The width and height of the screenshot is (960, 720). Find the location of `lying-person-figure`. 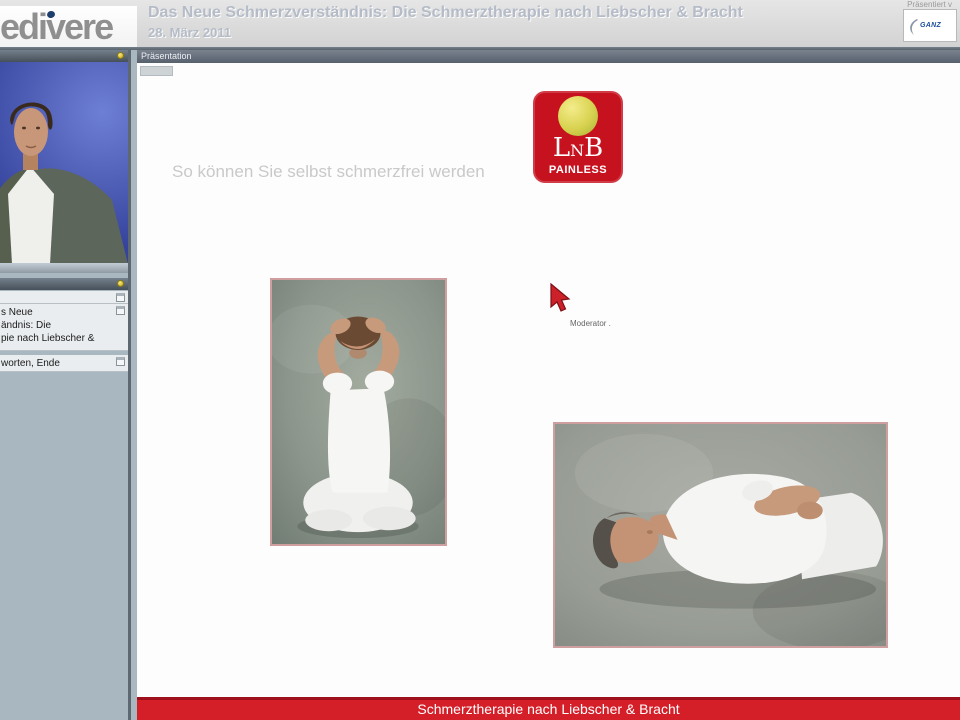

lying-person-figure is located at coordinates (720, 535).